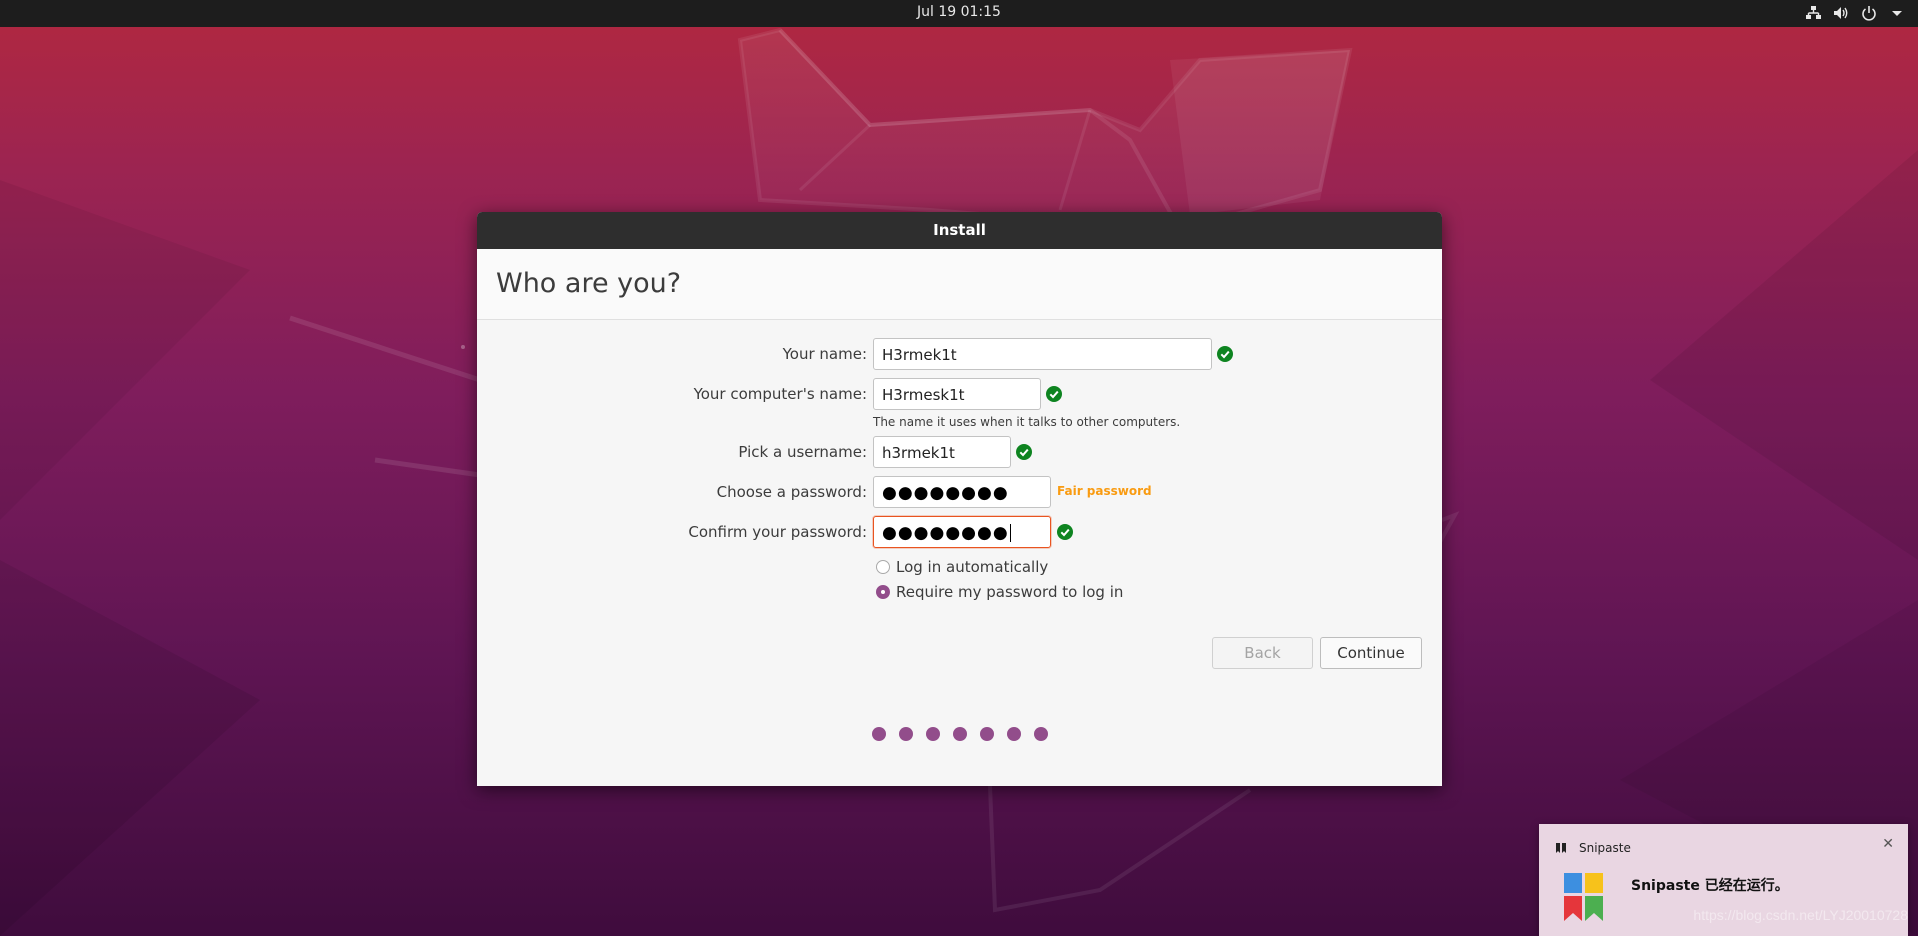 The height and width of the screenshot is (936, 1918). What do you see at coordinates (1561, 848) in the screenshot?
I see `snipaste-small-icon` at bounding box center [1561, 848].